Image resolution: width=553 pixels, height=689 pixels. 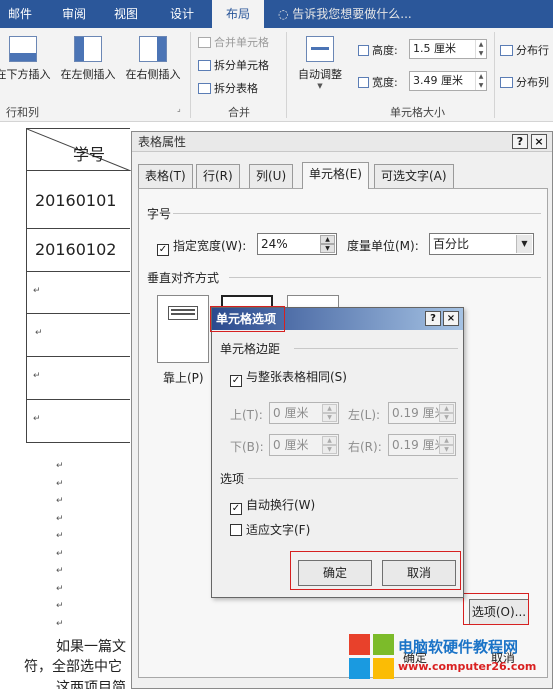 I want to click on dialog-launcher-icon: ⌟, so click(x=179, y=108).